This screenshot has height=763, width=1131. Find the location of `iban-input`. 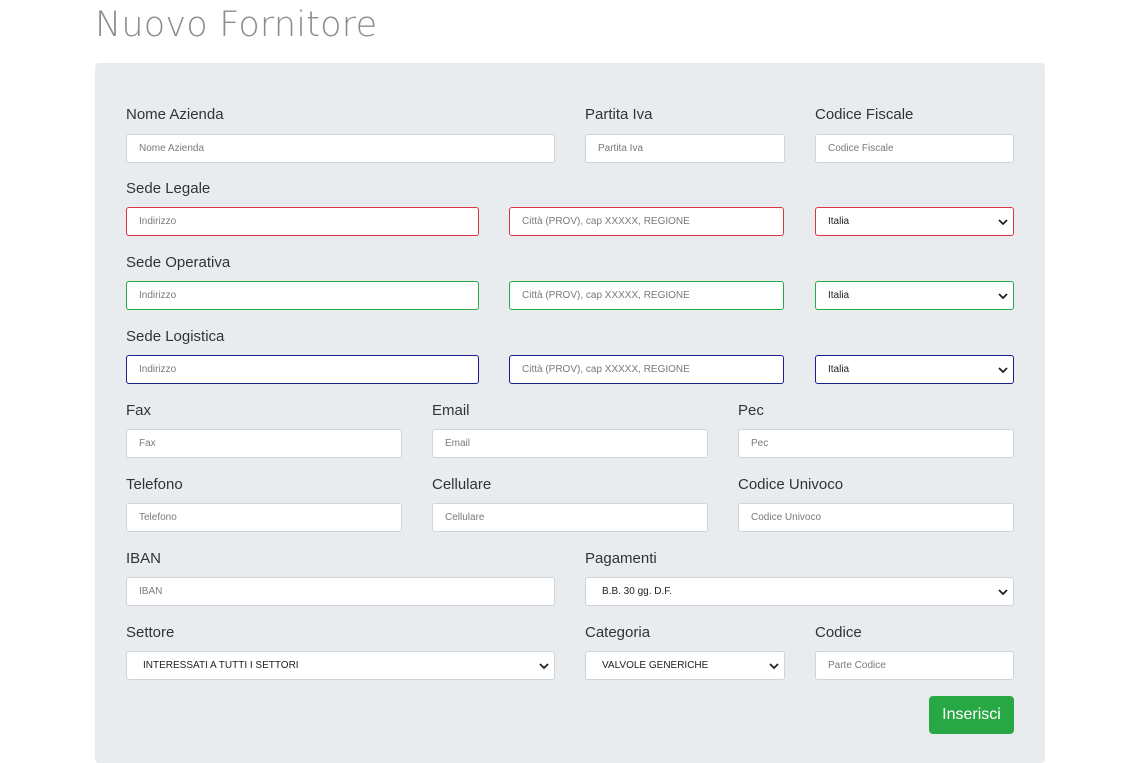

iban-input is located at coordinates (340, 591).